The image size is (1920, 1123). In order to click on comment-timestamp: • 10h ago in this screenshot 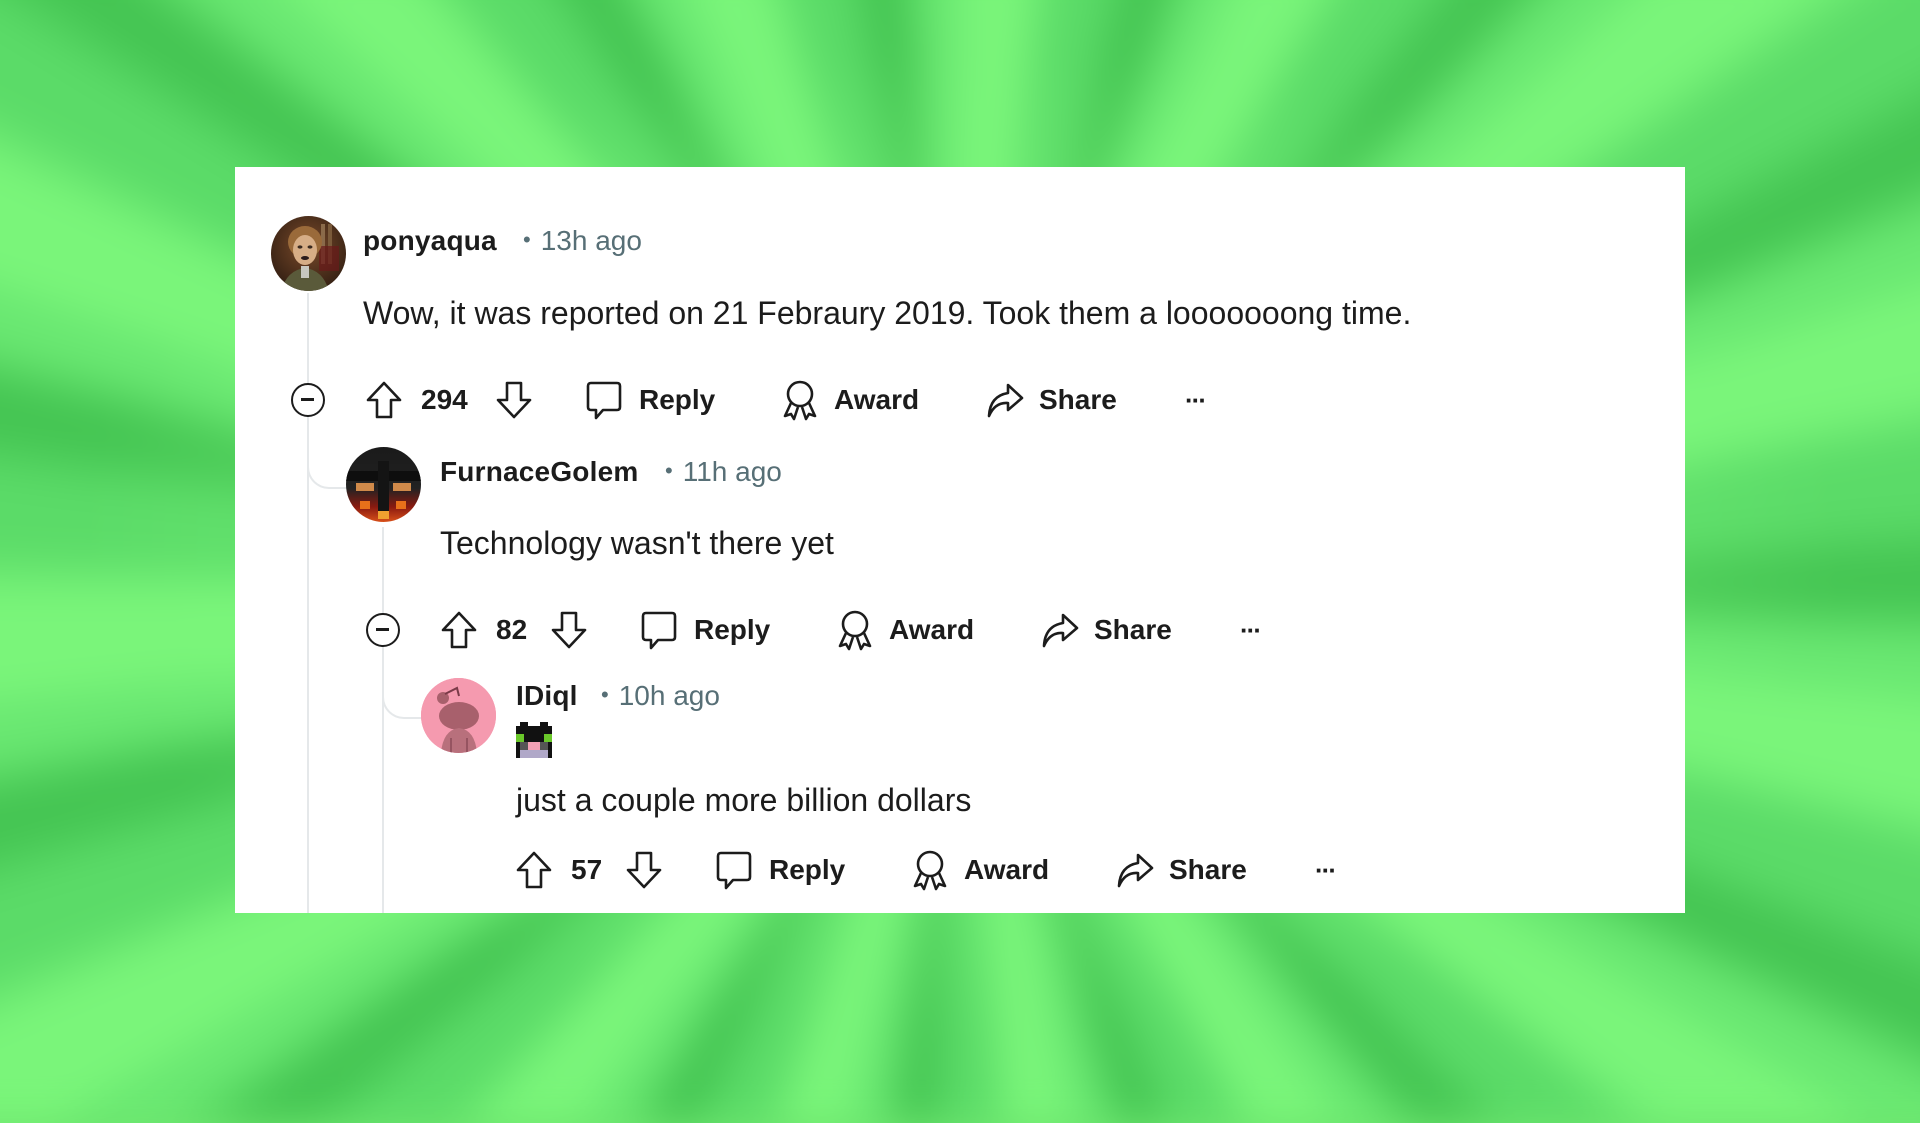, I will do `click(660, 696)`.